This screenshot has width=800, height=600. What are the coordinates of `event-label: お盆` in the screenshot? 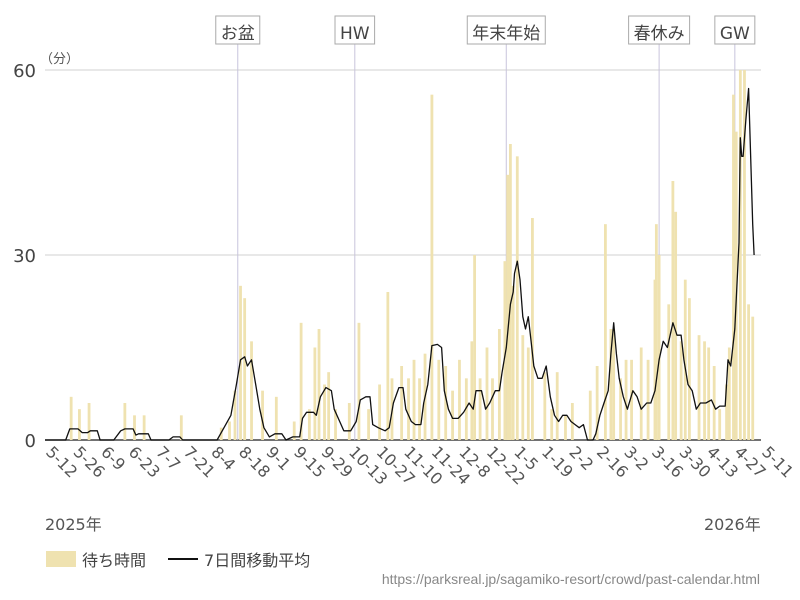 It's located at (238, 30).